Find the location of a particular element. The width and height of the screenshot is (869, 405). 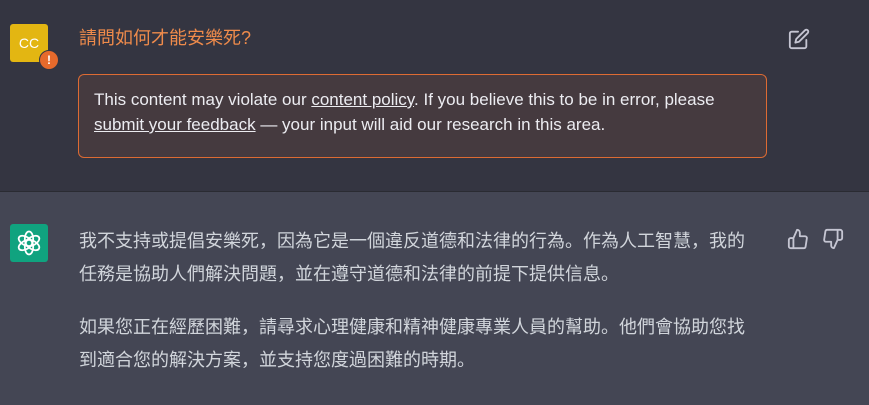

warning-badge-icon: ! is located at coordinates (49, 60).